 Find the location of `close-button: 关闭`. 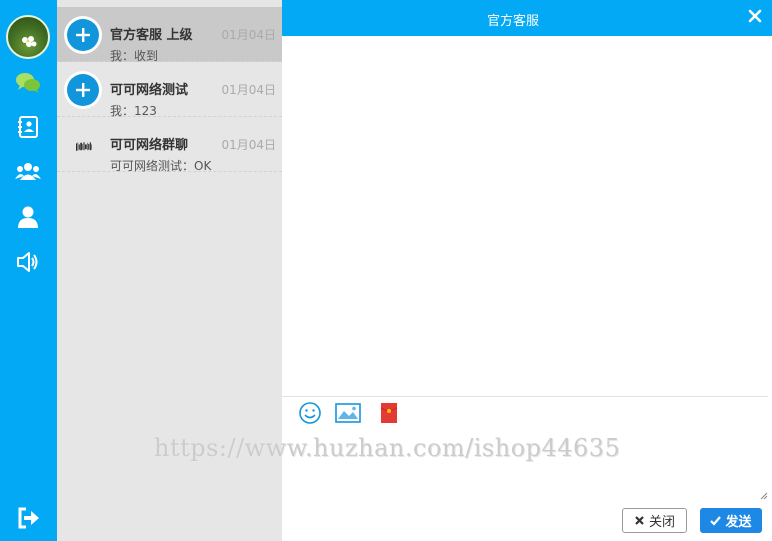

close-button: 关闭 is located at coordinates (654, 520).